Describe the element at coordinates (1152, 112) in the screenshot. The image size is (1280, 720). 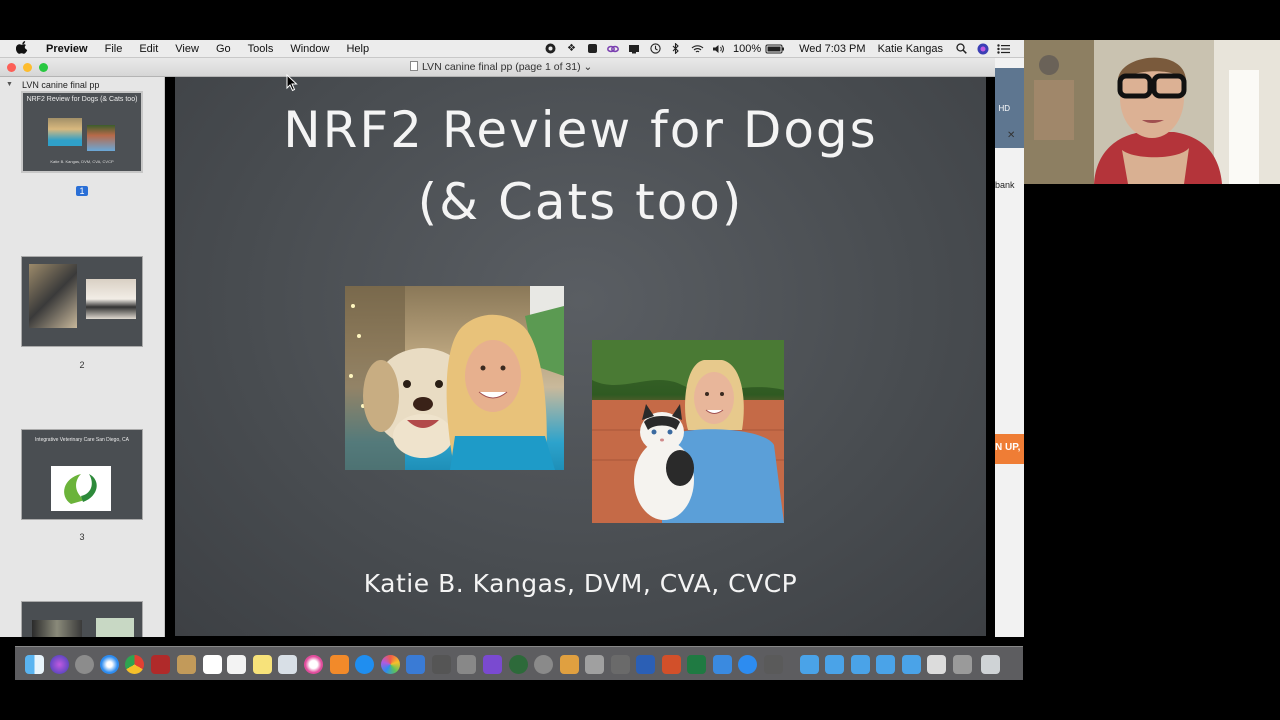
I see `webcam-video-feed` at that location.